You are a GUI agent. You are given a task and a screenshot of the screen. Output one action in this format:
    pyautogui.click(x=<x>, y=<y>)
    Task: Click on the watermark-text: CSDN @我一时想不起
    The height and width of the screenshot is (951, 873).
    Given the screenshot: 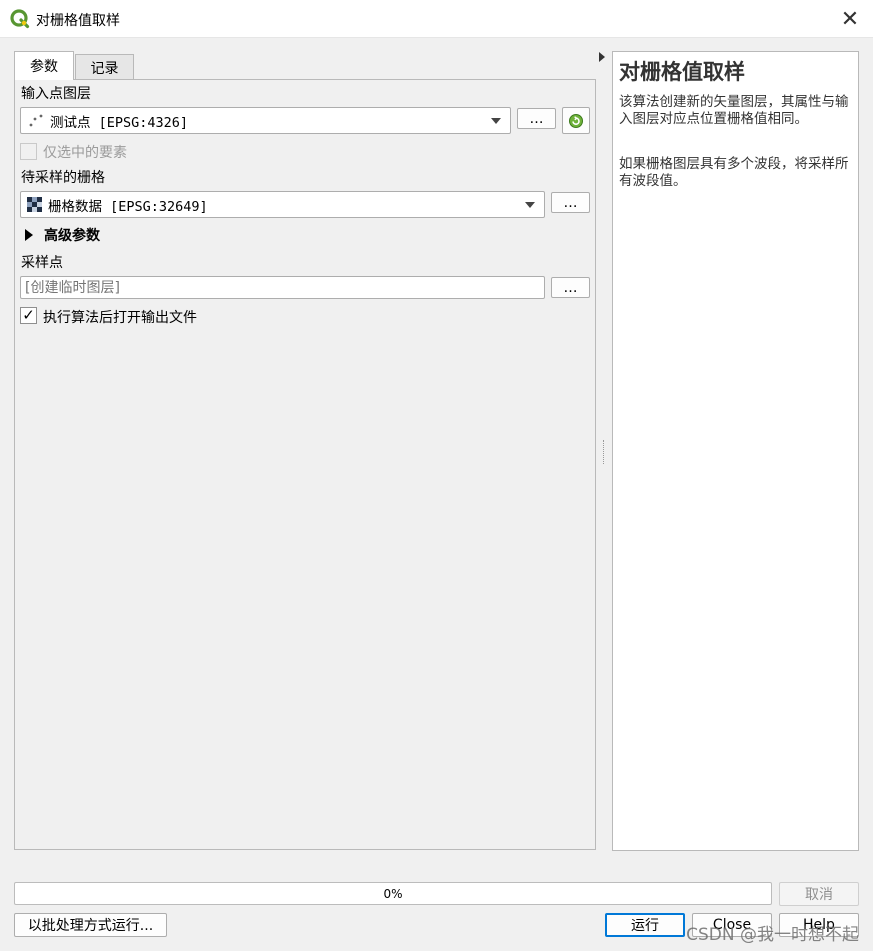 What is the action you would take?
    pyautogui.click(x=772, y=935)
    